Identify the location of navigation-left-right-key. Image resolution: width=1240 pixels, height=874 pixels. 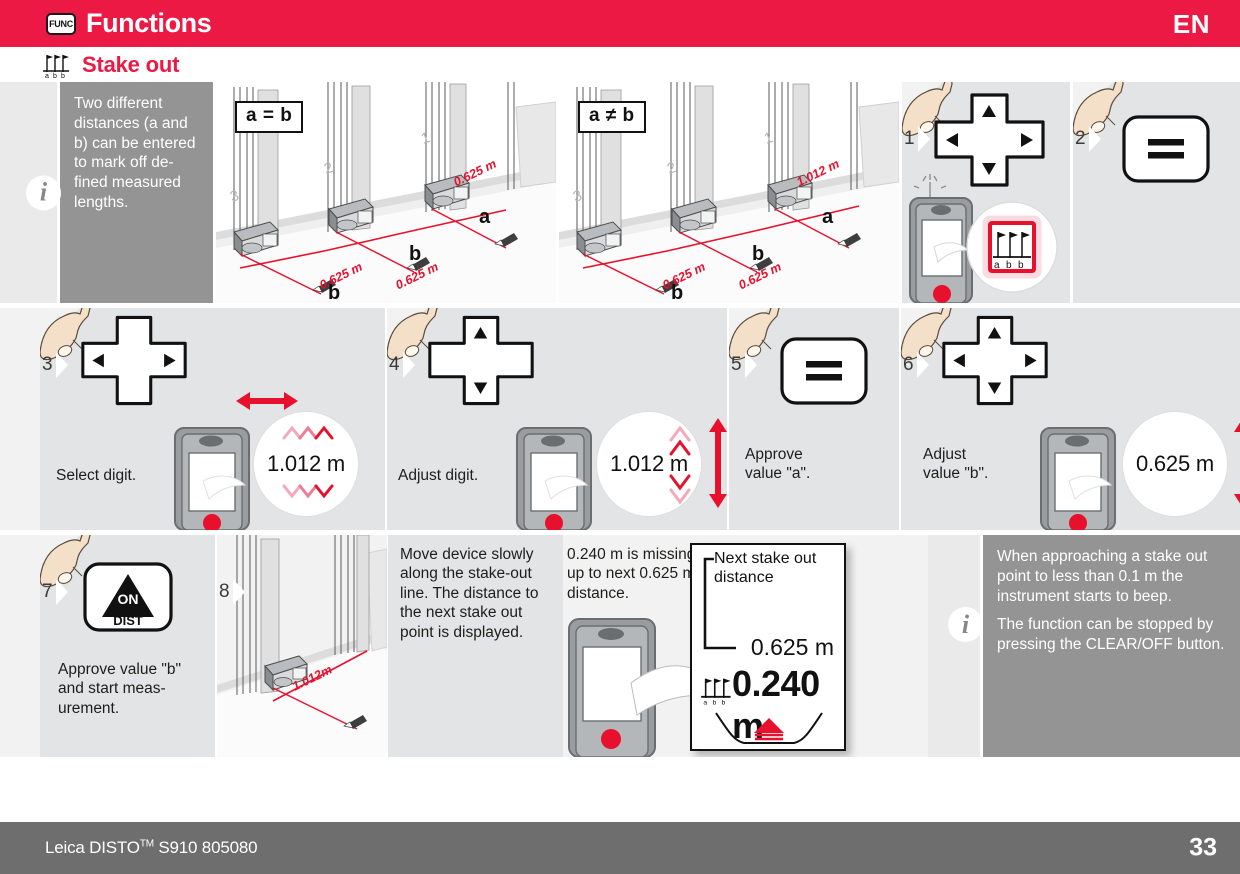
(134, 360).